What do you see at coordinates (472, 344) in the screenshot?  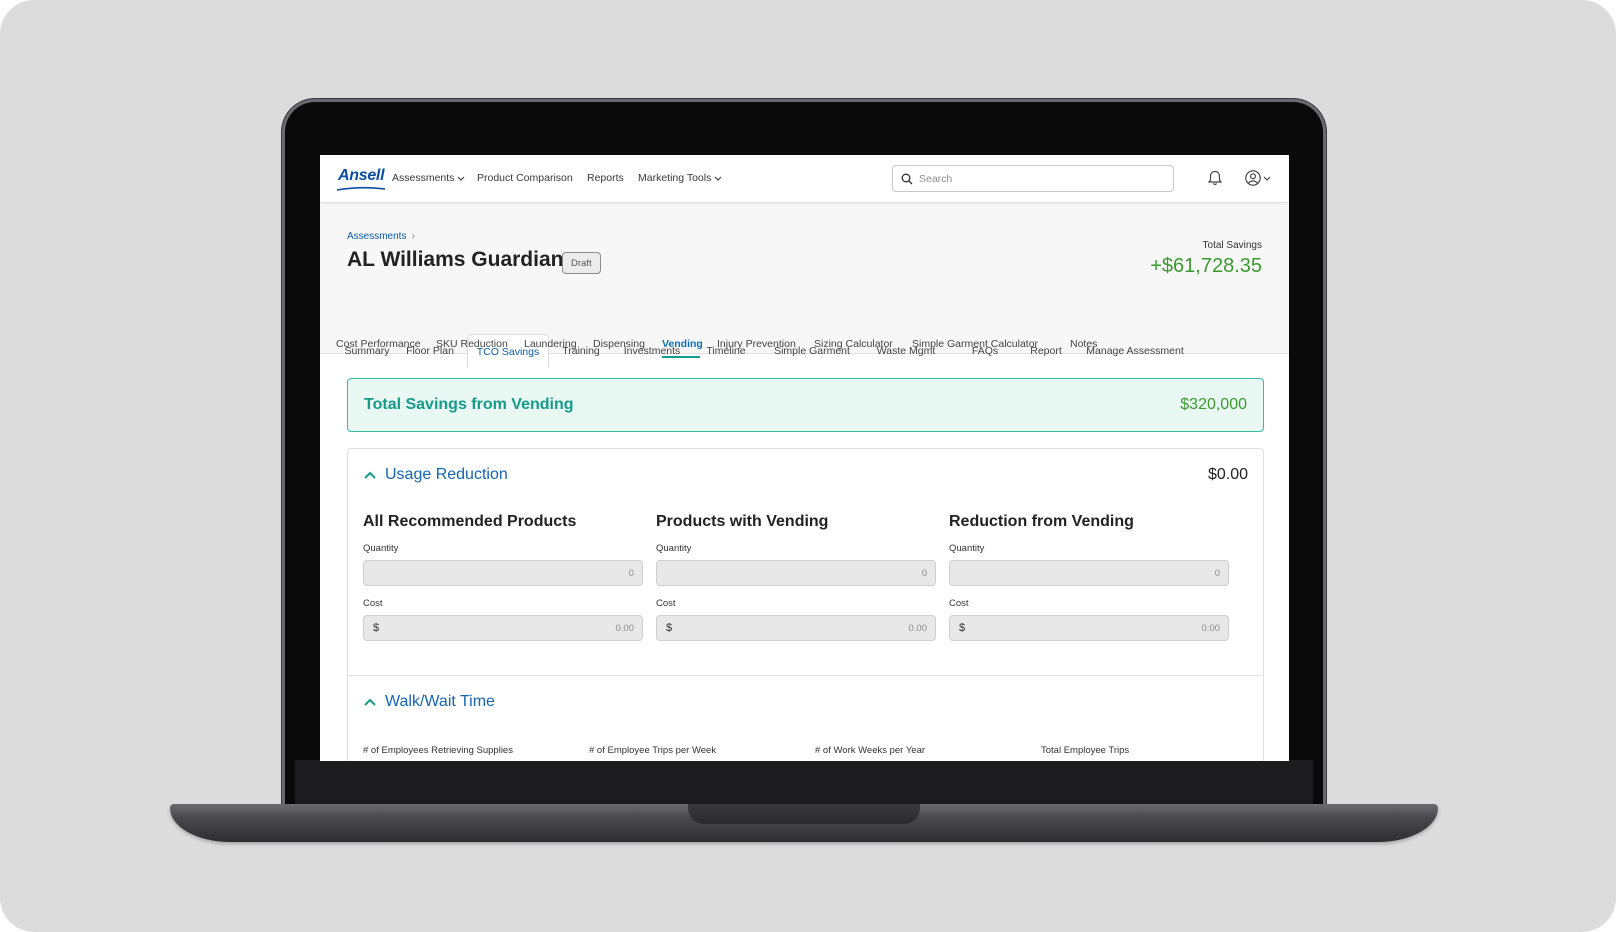 I see `subtab-sku-reduction: SKU Reduction` at bounding box center [472, 344].